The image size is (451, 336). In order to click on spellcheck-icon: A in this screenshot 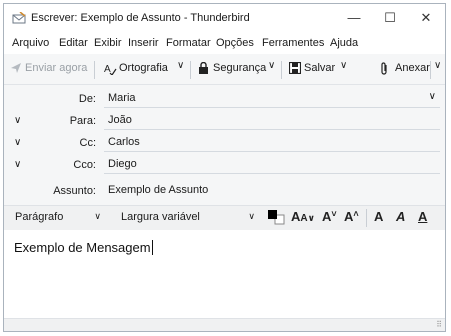, I will do `click(110, 69)`.